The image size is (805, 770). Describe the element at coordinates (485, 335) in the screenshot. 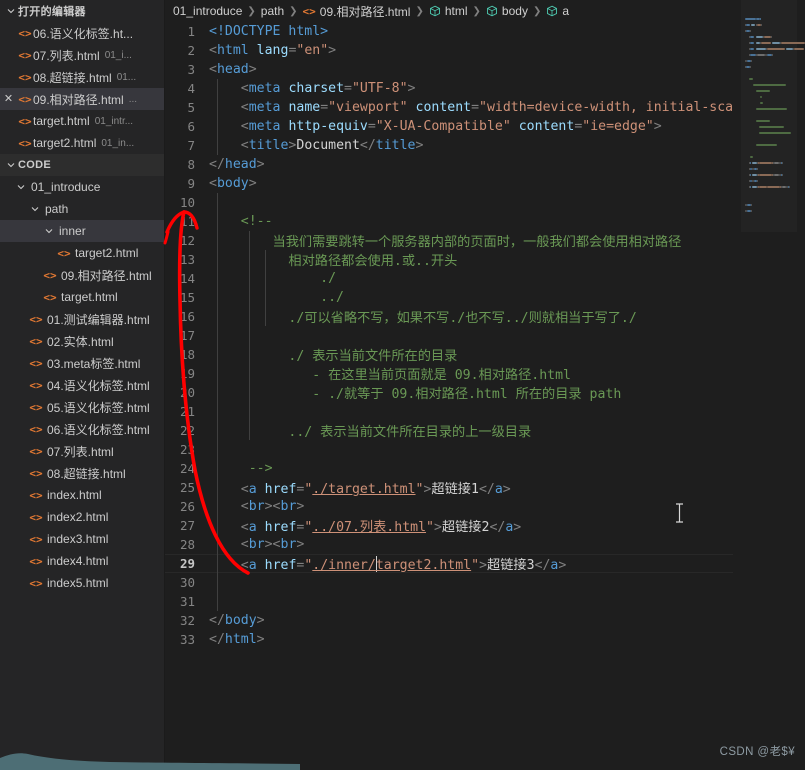

I see `code-line: 17` at that location.